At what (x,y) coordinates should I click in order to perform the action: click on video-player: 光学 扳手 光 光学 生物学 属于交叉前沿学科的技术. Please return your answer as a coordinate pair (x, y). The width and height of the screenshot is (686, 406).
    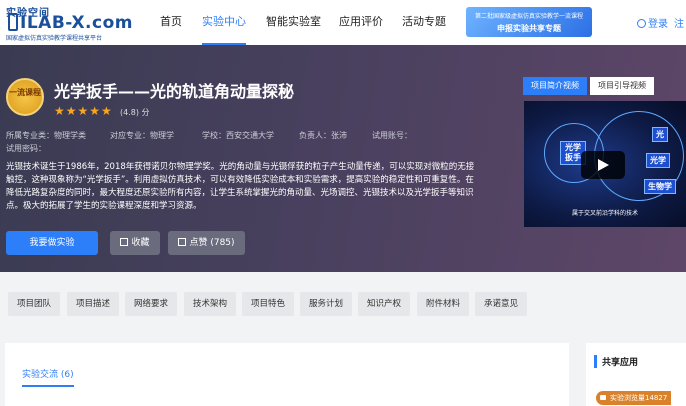
    Looking at the image, I should click on (605, 164).